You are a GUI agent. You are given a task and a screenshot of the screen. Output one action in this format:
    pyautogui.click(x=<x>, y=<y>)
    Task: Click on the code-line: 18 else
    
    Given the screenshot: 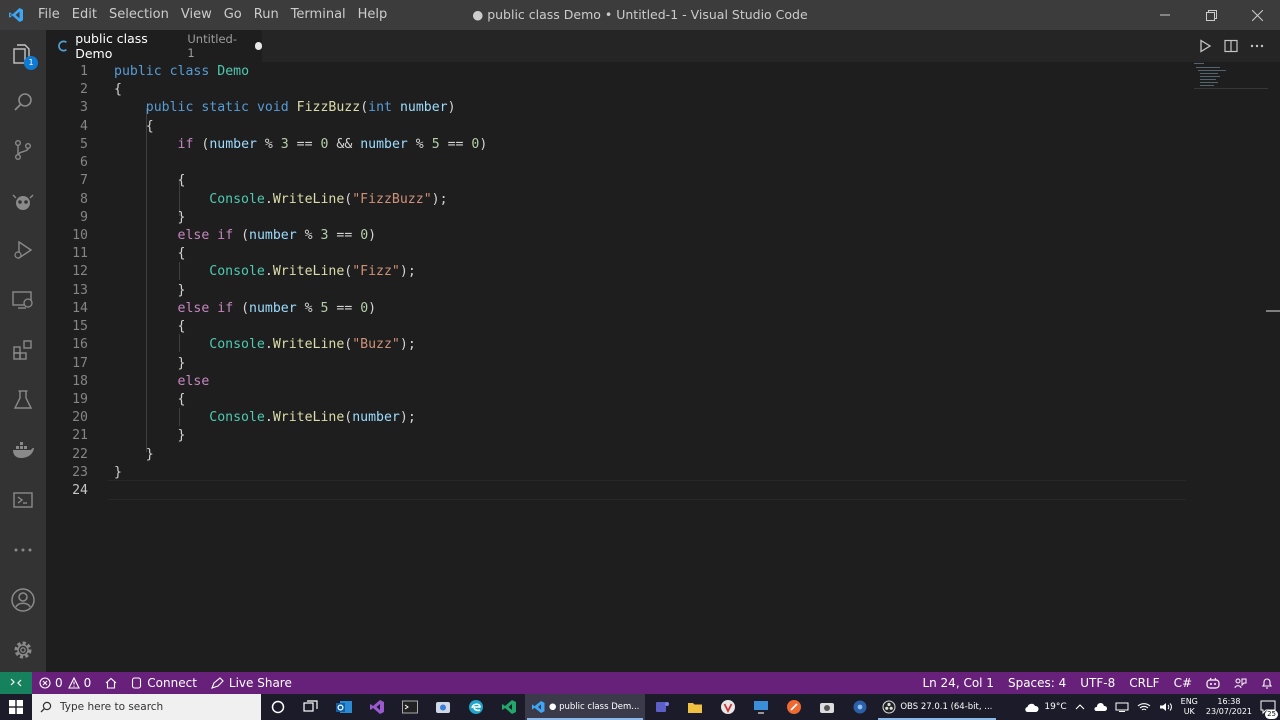 What is the action you would take?
    pyautogui.click(x=616, y=382)
    